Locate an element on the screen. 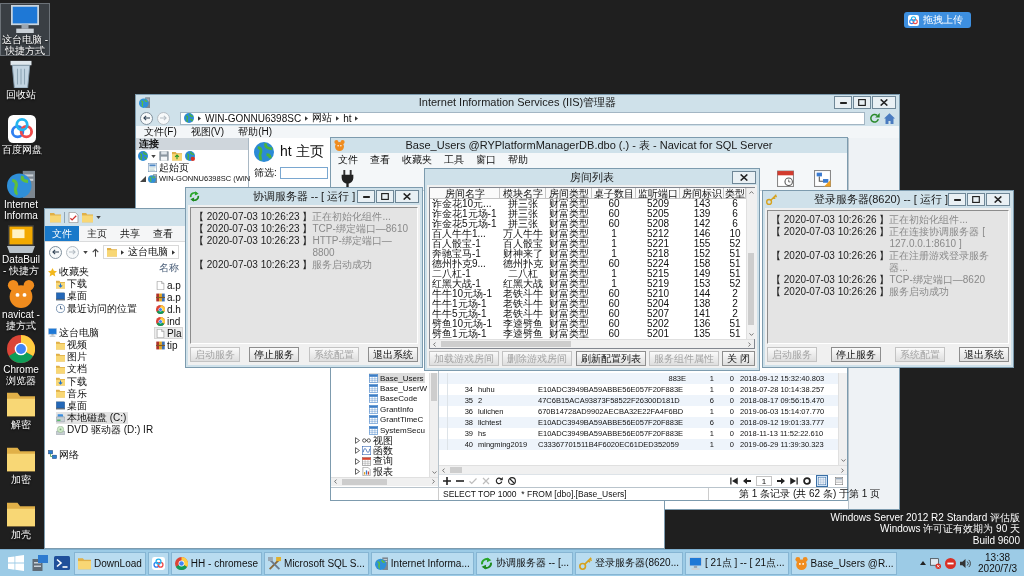  ribbon-tab: 查看 is located at coordinates (163, 233).